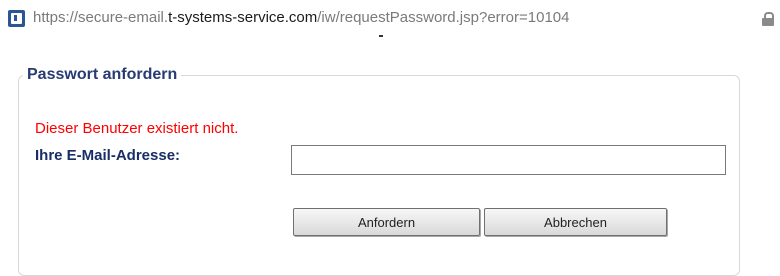  What do you see at coordinates (101, 17) in the screenshot?
I see `url-prefix: https://secure-email.` at bounding box center [101, 17].